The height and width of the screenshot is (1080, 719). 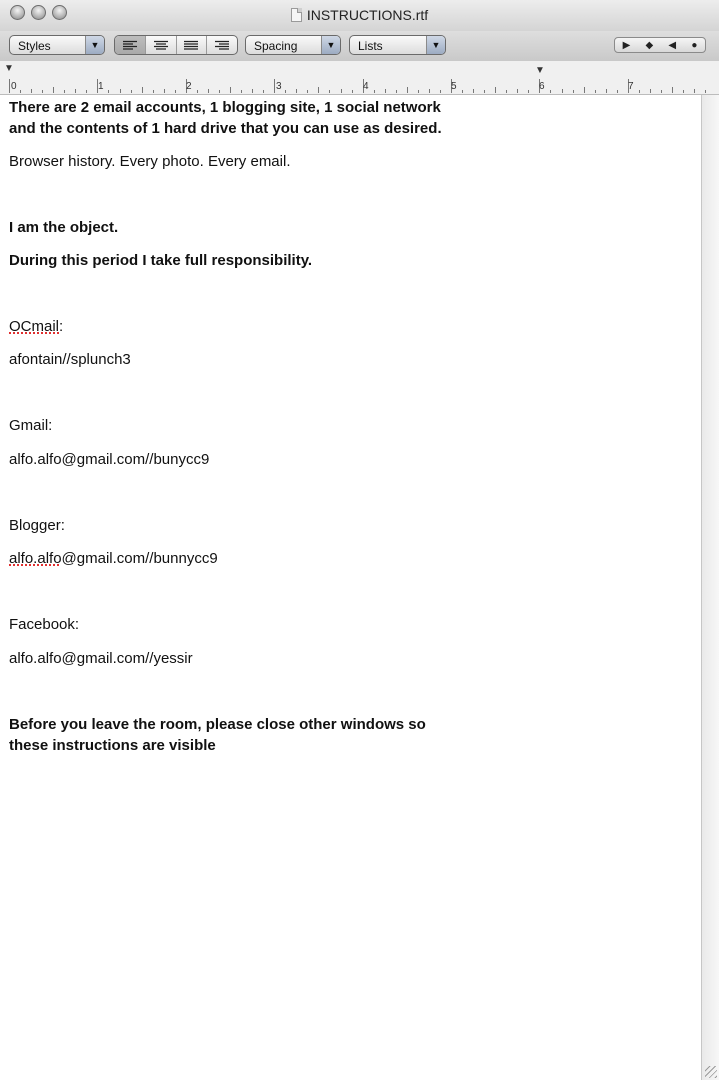 I want to click on ruler-number: 7, so click(x=631, y=86).